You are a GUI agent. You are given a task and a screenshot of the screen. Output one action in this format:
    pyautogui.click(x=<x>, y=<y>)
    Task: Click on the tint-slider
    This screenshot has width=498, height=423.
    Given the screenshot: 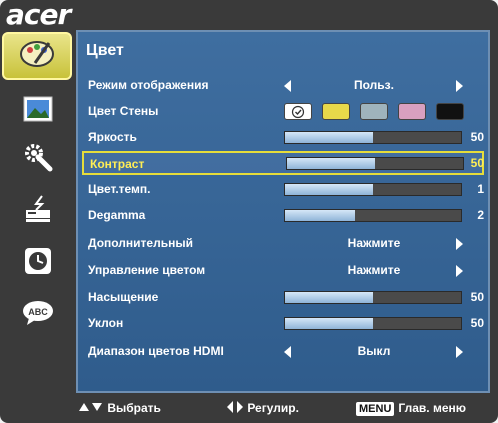 What is the action you would take?
    pyautogui.click(x=373, y=323)
    